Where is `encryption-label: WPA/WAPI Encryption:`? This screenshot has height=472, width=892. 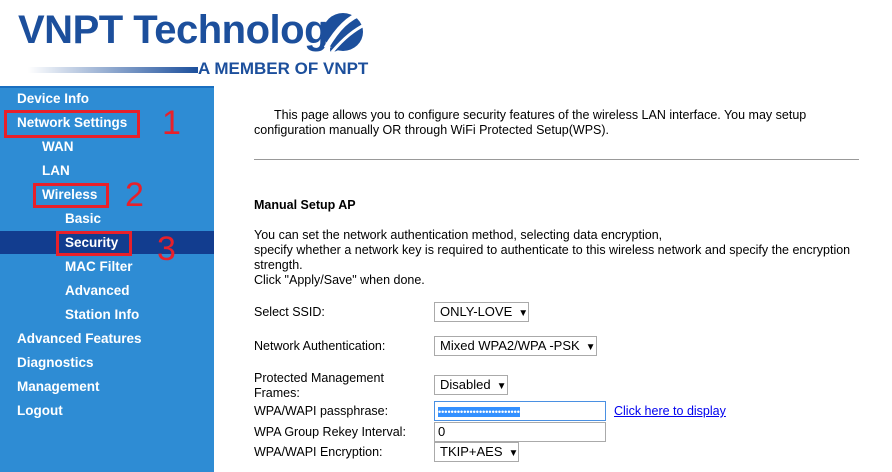
encryption-label: WPA/WAPI Encryption: is located at coordinates (318, 452).